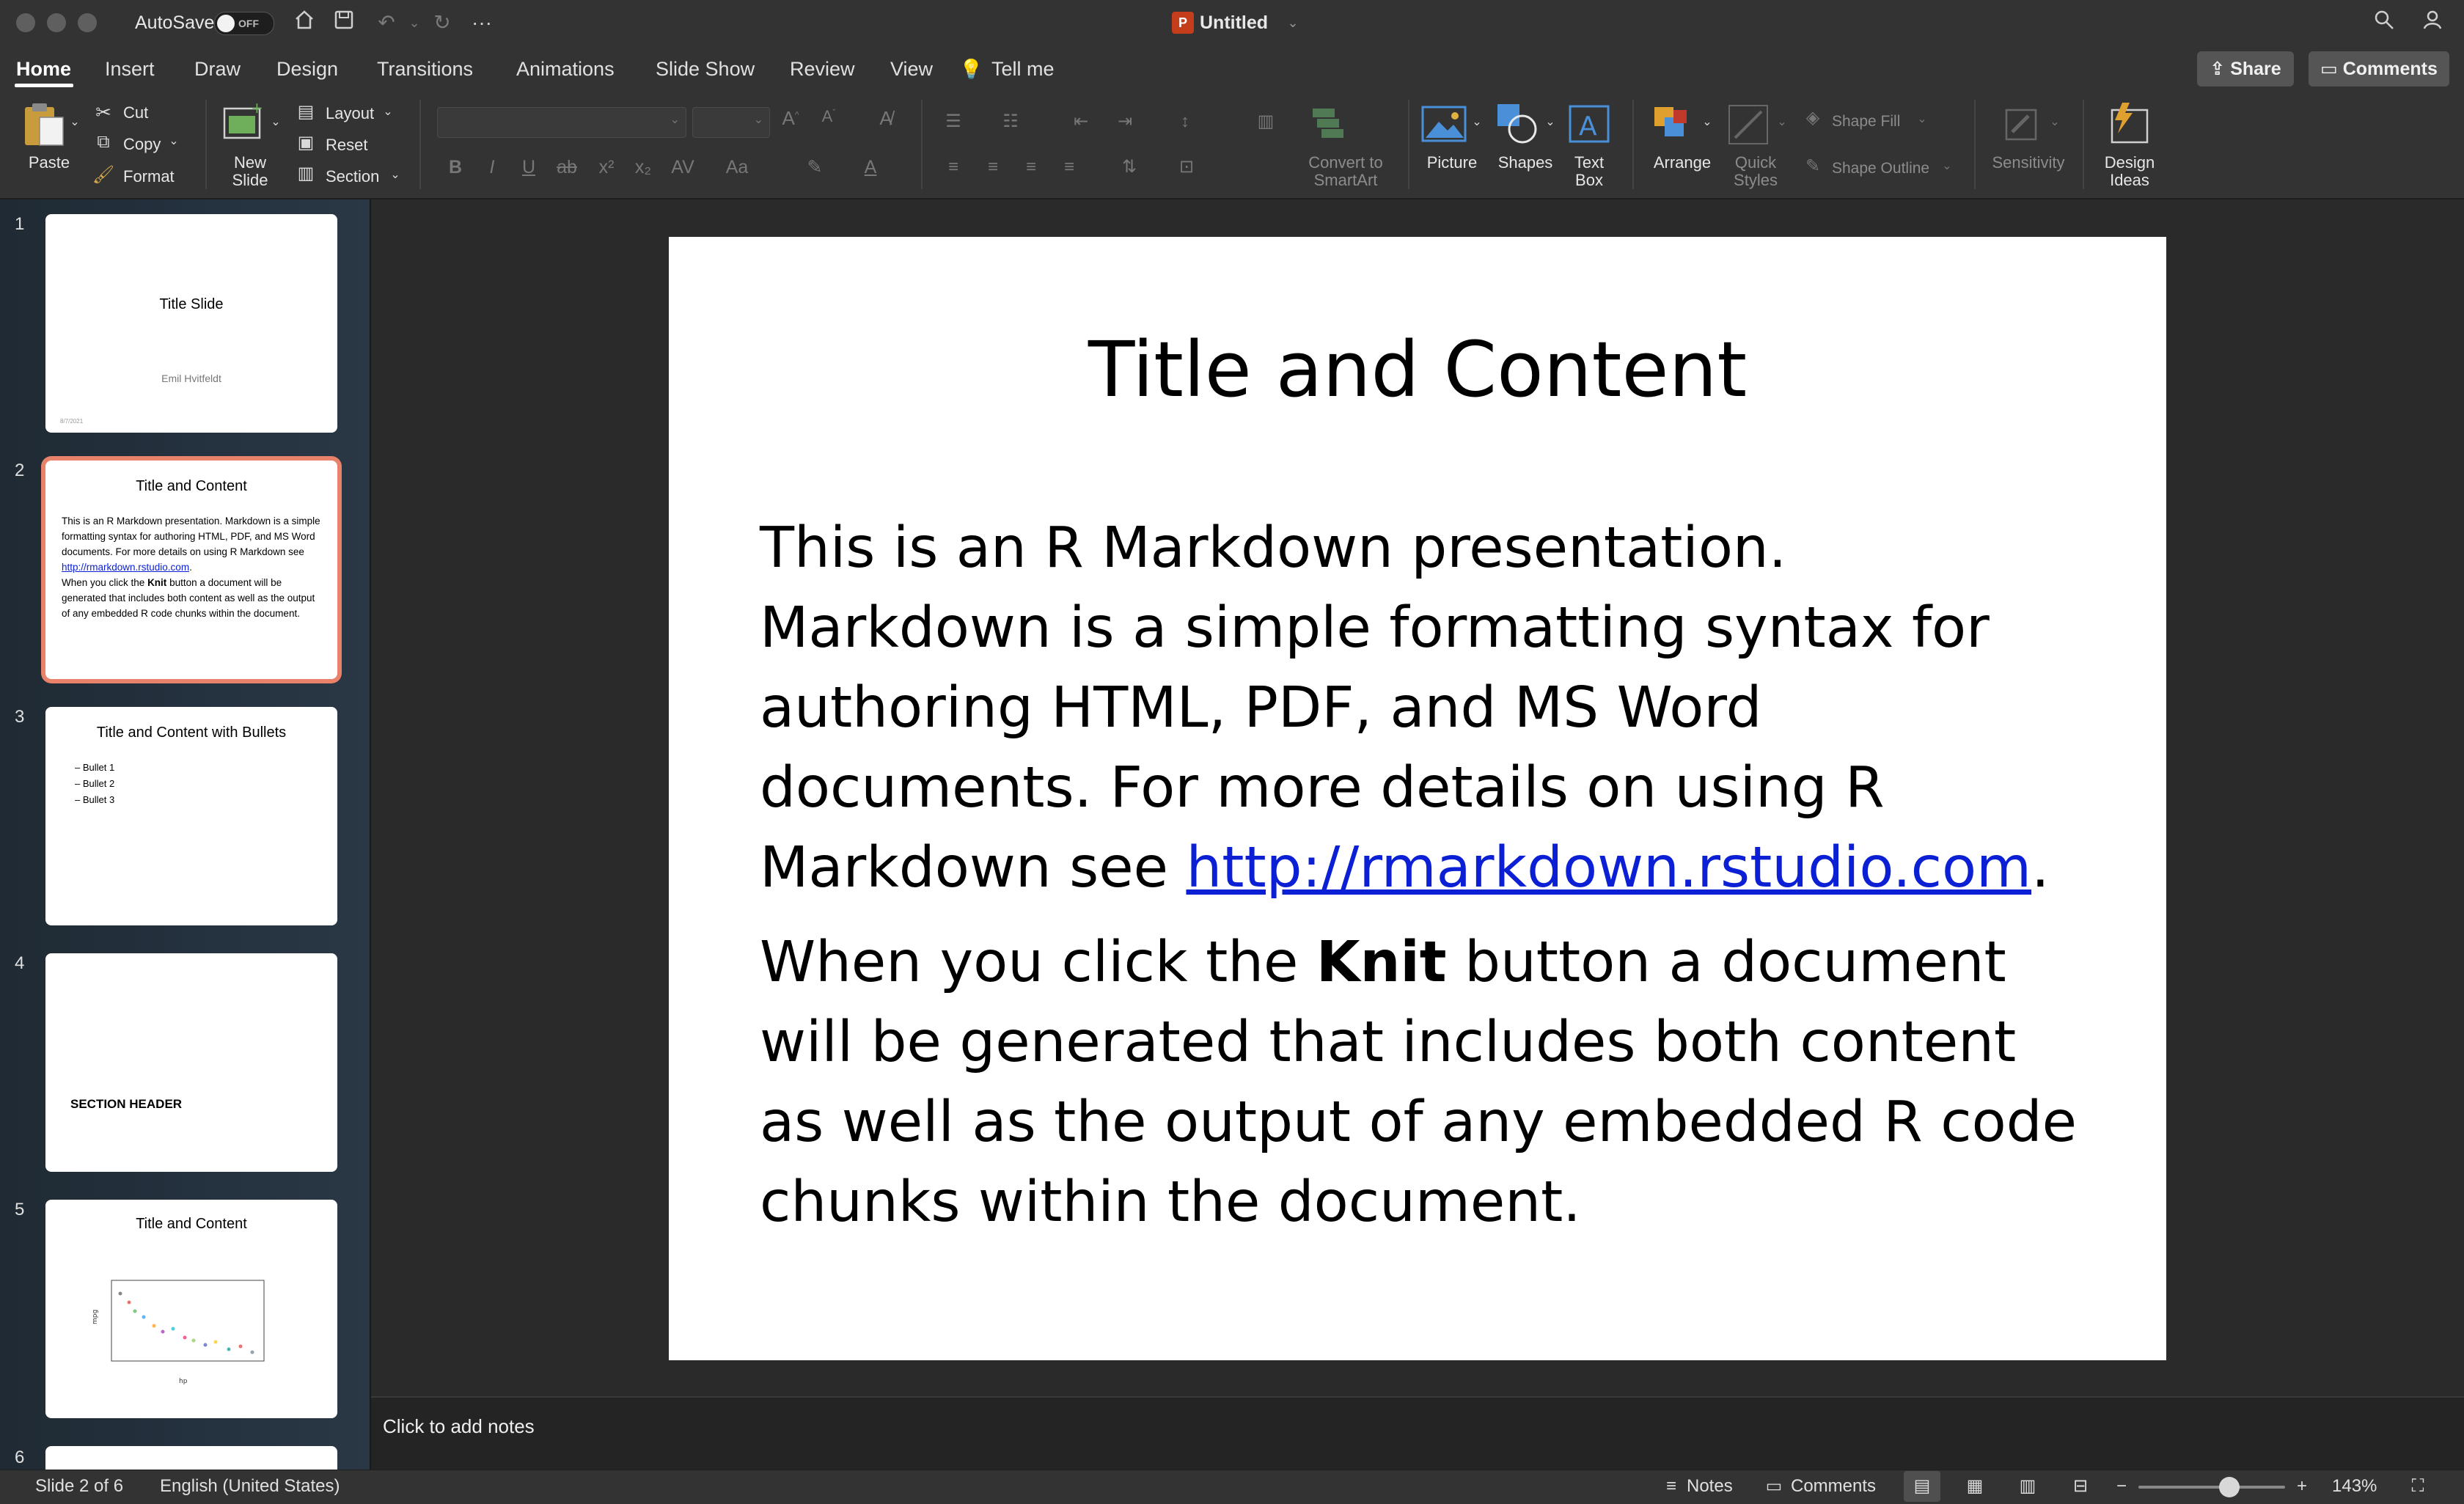 This screenshot has height=1504, width=2464. What do you see at coordinates (1750, 124) in the screenshot?
I see `quick-styles-icon` at bounding box center [1750, 124].